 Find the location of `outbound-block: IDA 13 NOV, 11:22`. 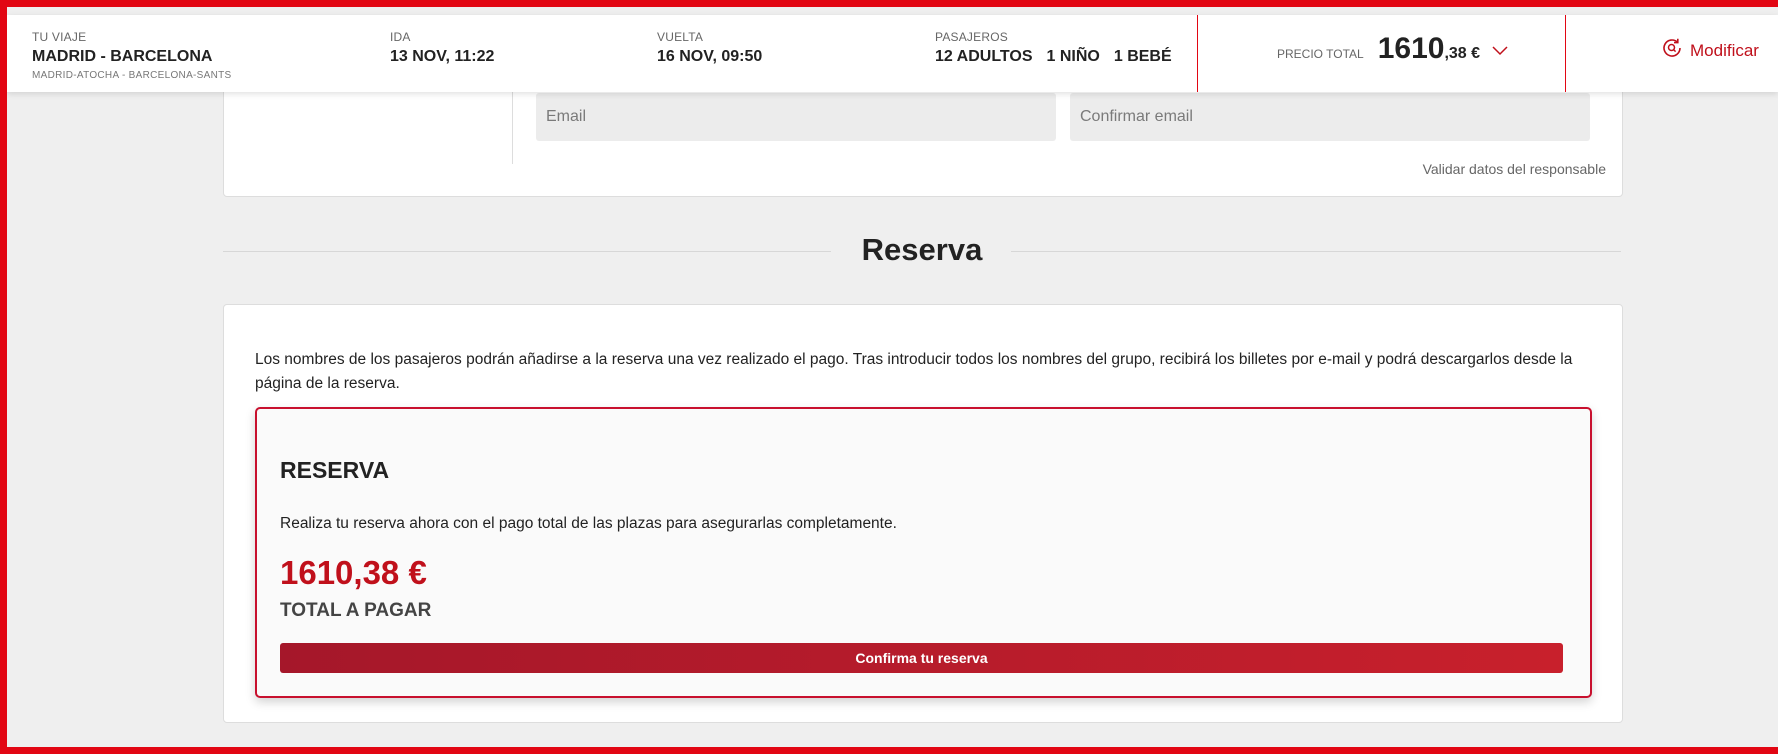

outbound-block: IDA 13 NOV, 11:22 is located at coordinates (442, 48).